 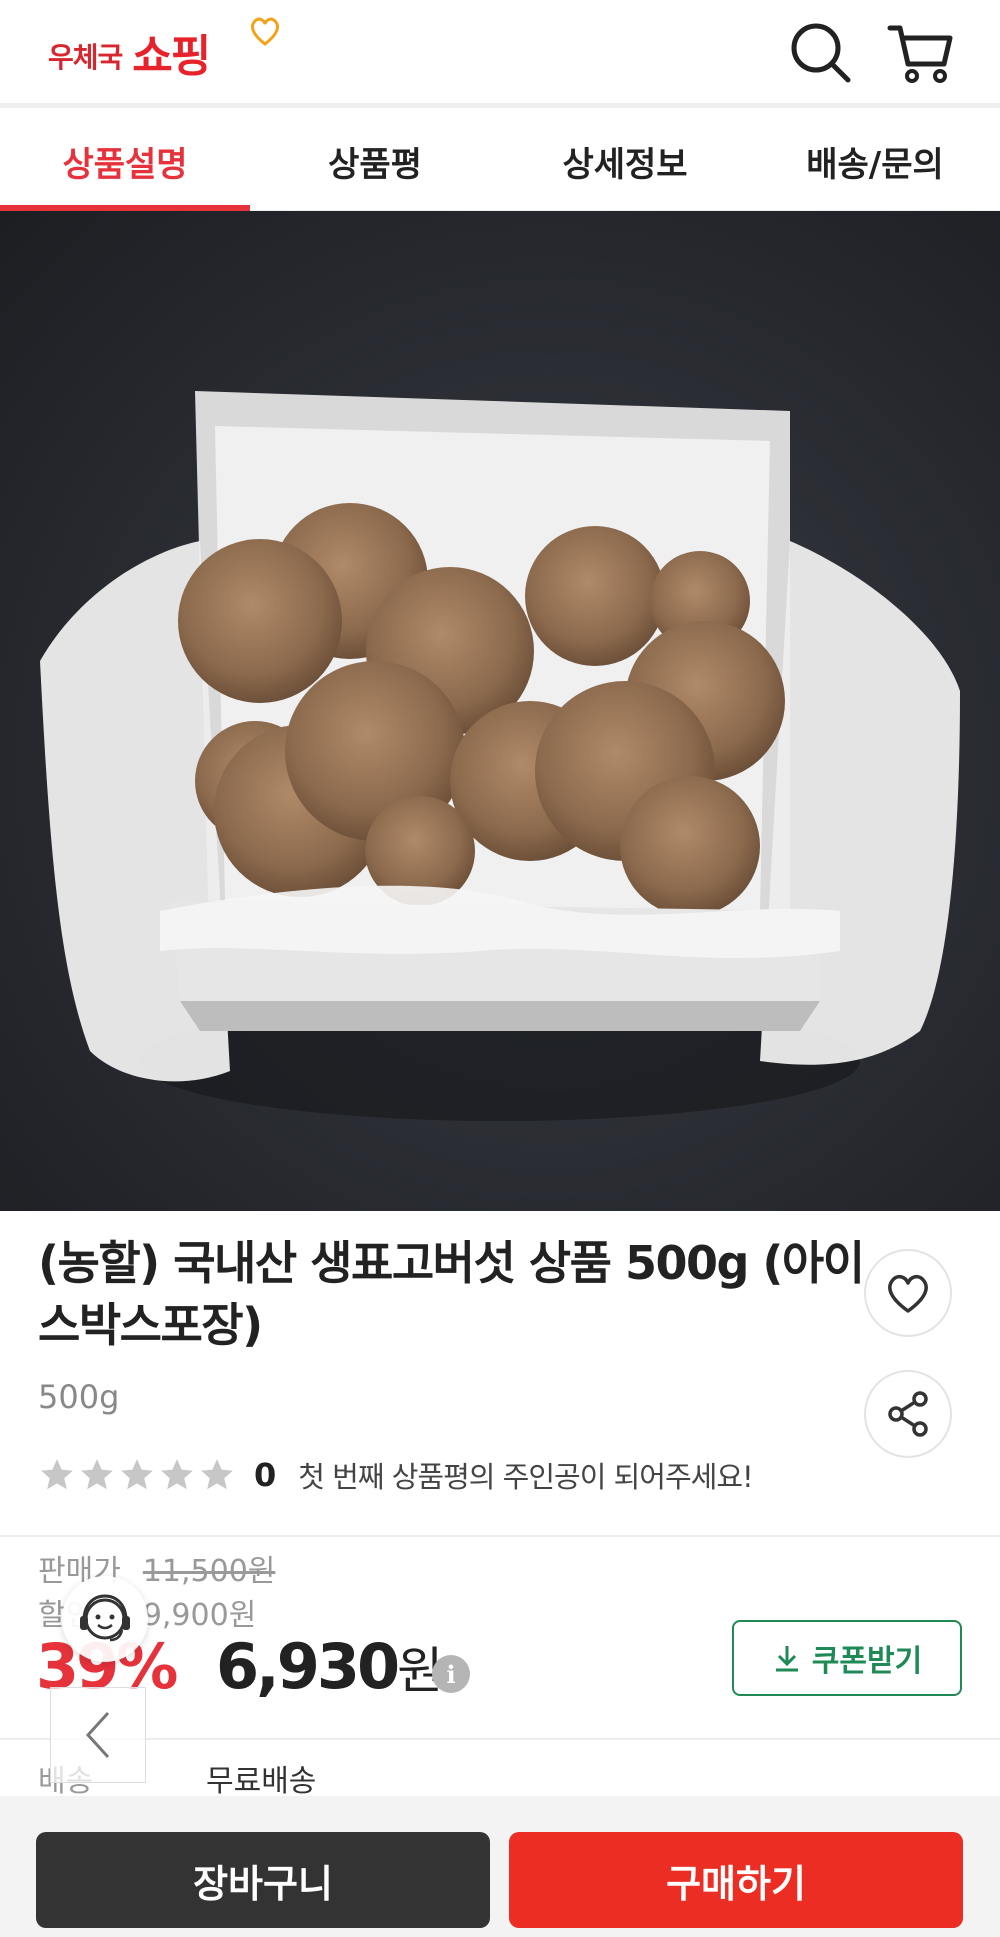 I want to click on back-button, so click(x=98, y=1735).